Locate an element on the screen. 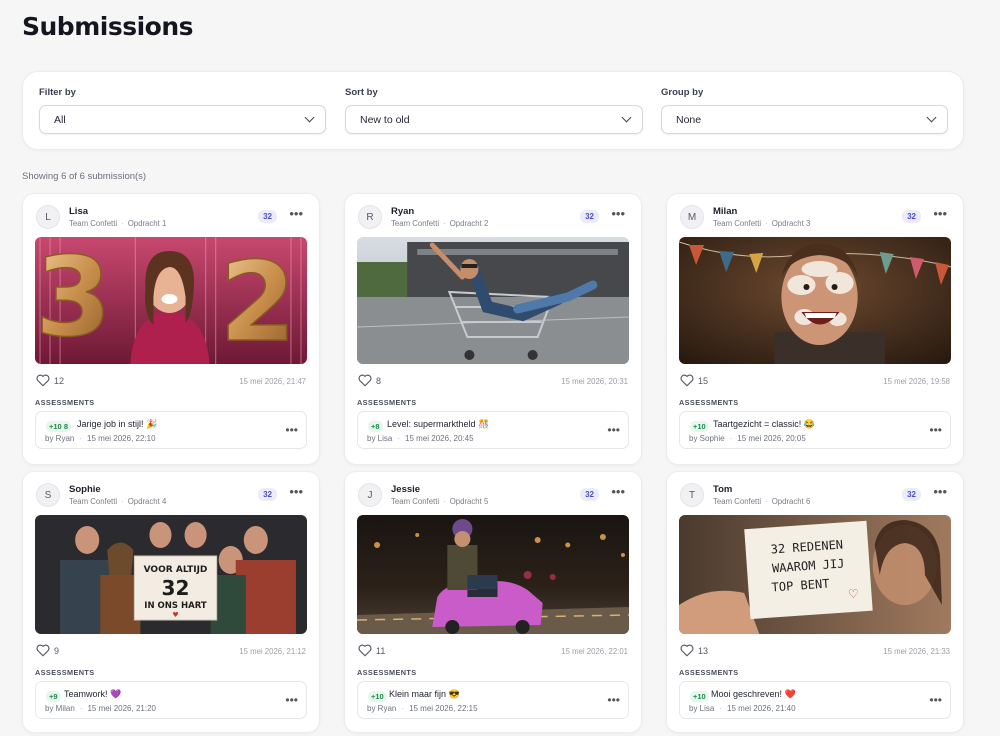 The height and width of the screenshot is (736, 1000). assessment-text: Mooi geschreven! ❤️ is located at coordinates (753, 694).